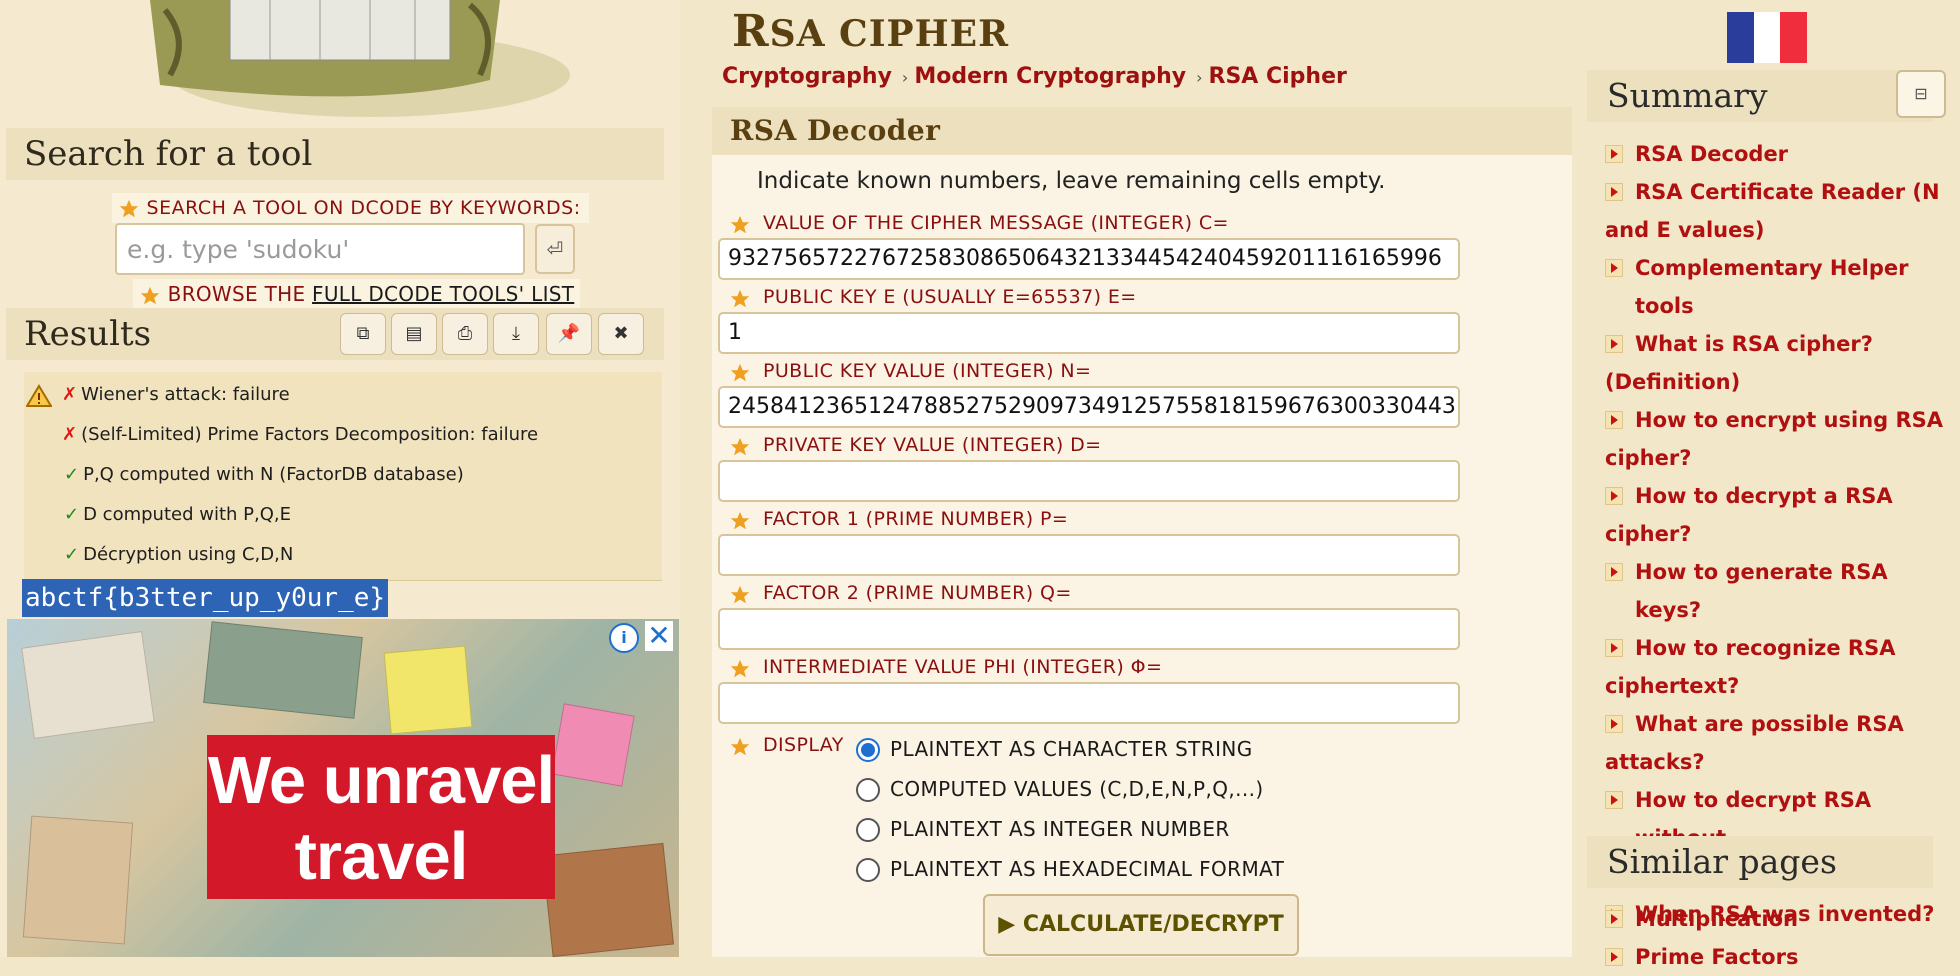 The height and width of the screenshot is (976, 1960). Describe the element at coordinates (868, 870) in the screenshot. I see `radio-plaintext-hex` at that location.